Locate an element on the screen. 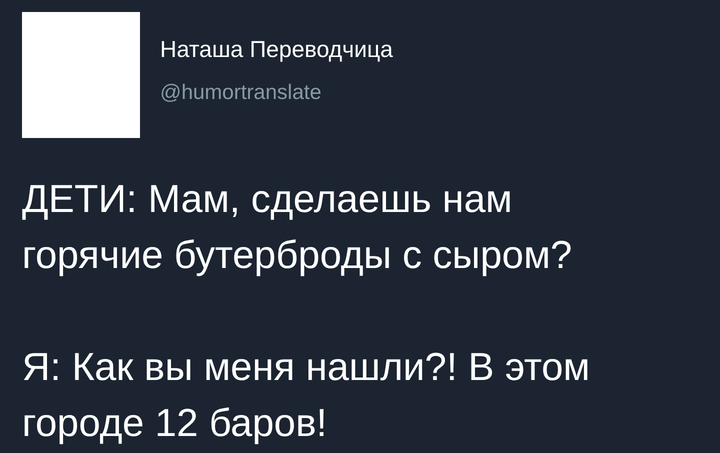 Image resolution: width=720 pixels, height=453 pixels. author-name: Наташа Переводчица is located at coordinates (276, 49).